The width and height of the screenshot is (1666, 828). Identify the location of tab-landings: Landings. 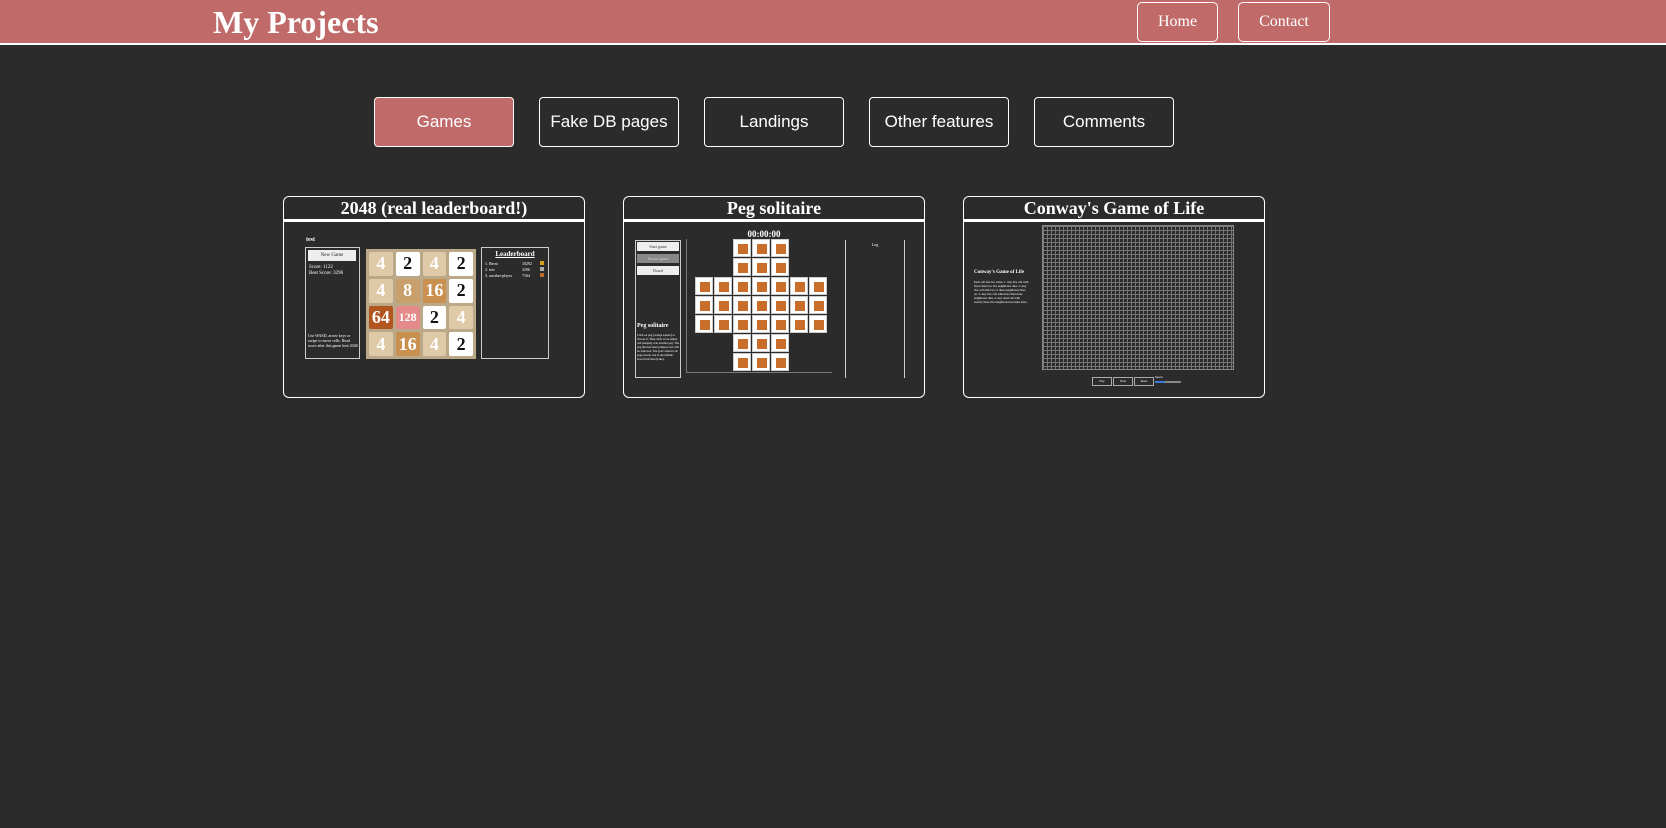
(774, 122).